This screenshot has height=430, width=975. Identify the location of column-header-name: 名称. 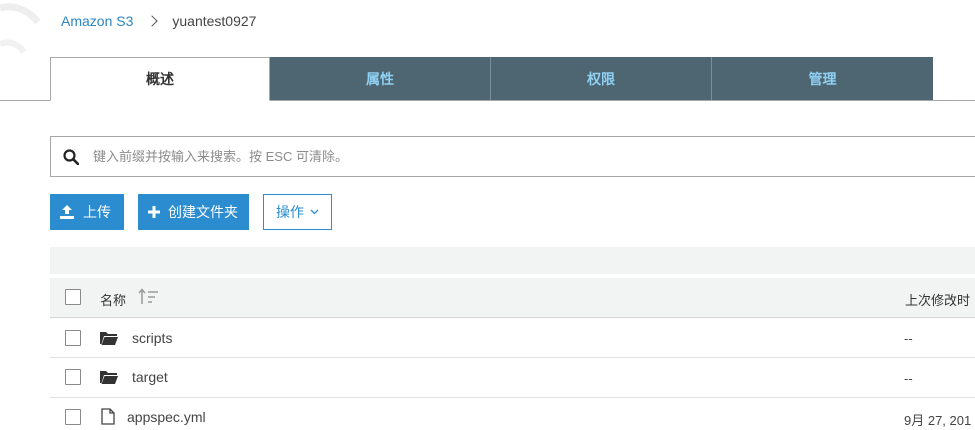
(113, 300).